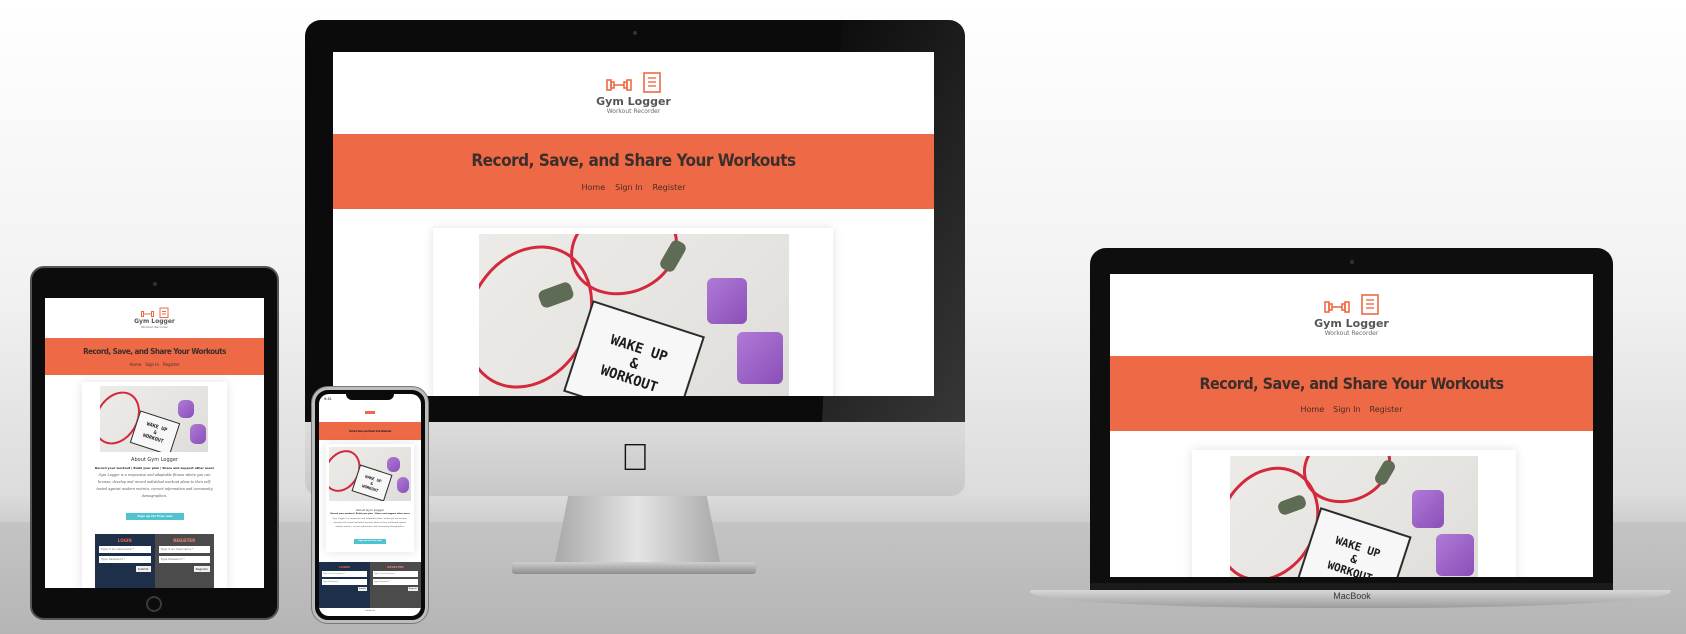 The image size is (1686, 634). I want to click on iphone-notch, so click(370, 396).